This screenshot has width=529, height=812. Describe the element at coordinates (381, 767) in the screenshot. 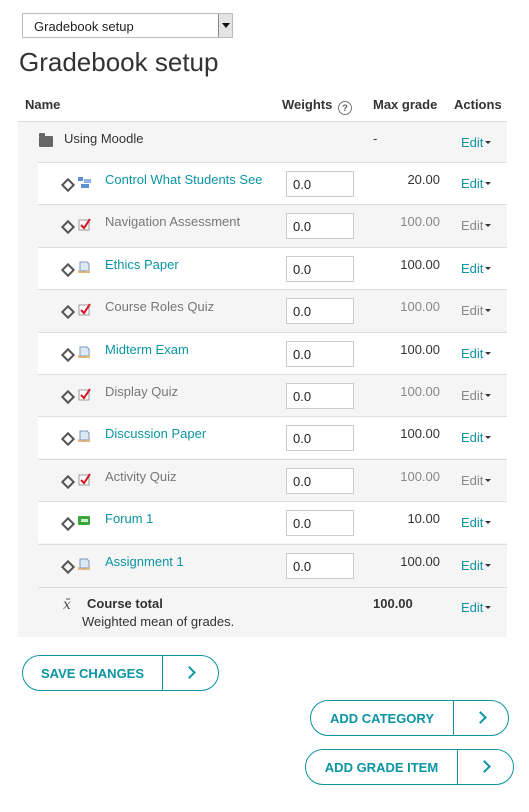

I see `add-grade-item-label: ADD GRADE ITEM` at that location.